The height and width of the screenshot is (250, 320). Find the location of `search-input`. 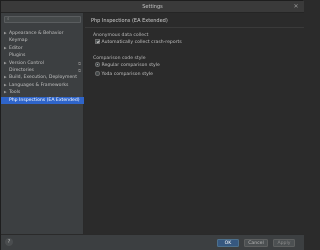

search-input is located at coordinates (46, 19).